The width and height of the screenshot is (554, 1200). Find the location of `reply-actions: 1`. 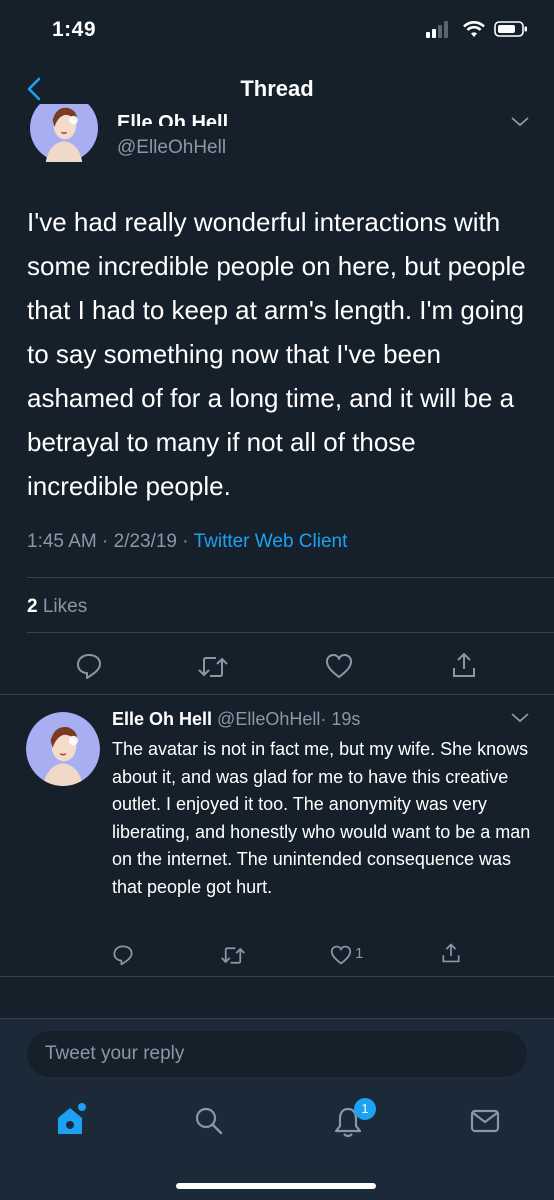

reply-actions: 1 is located at coordinates (277, 956).